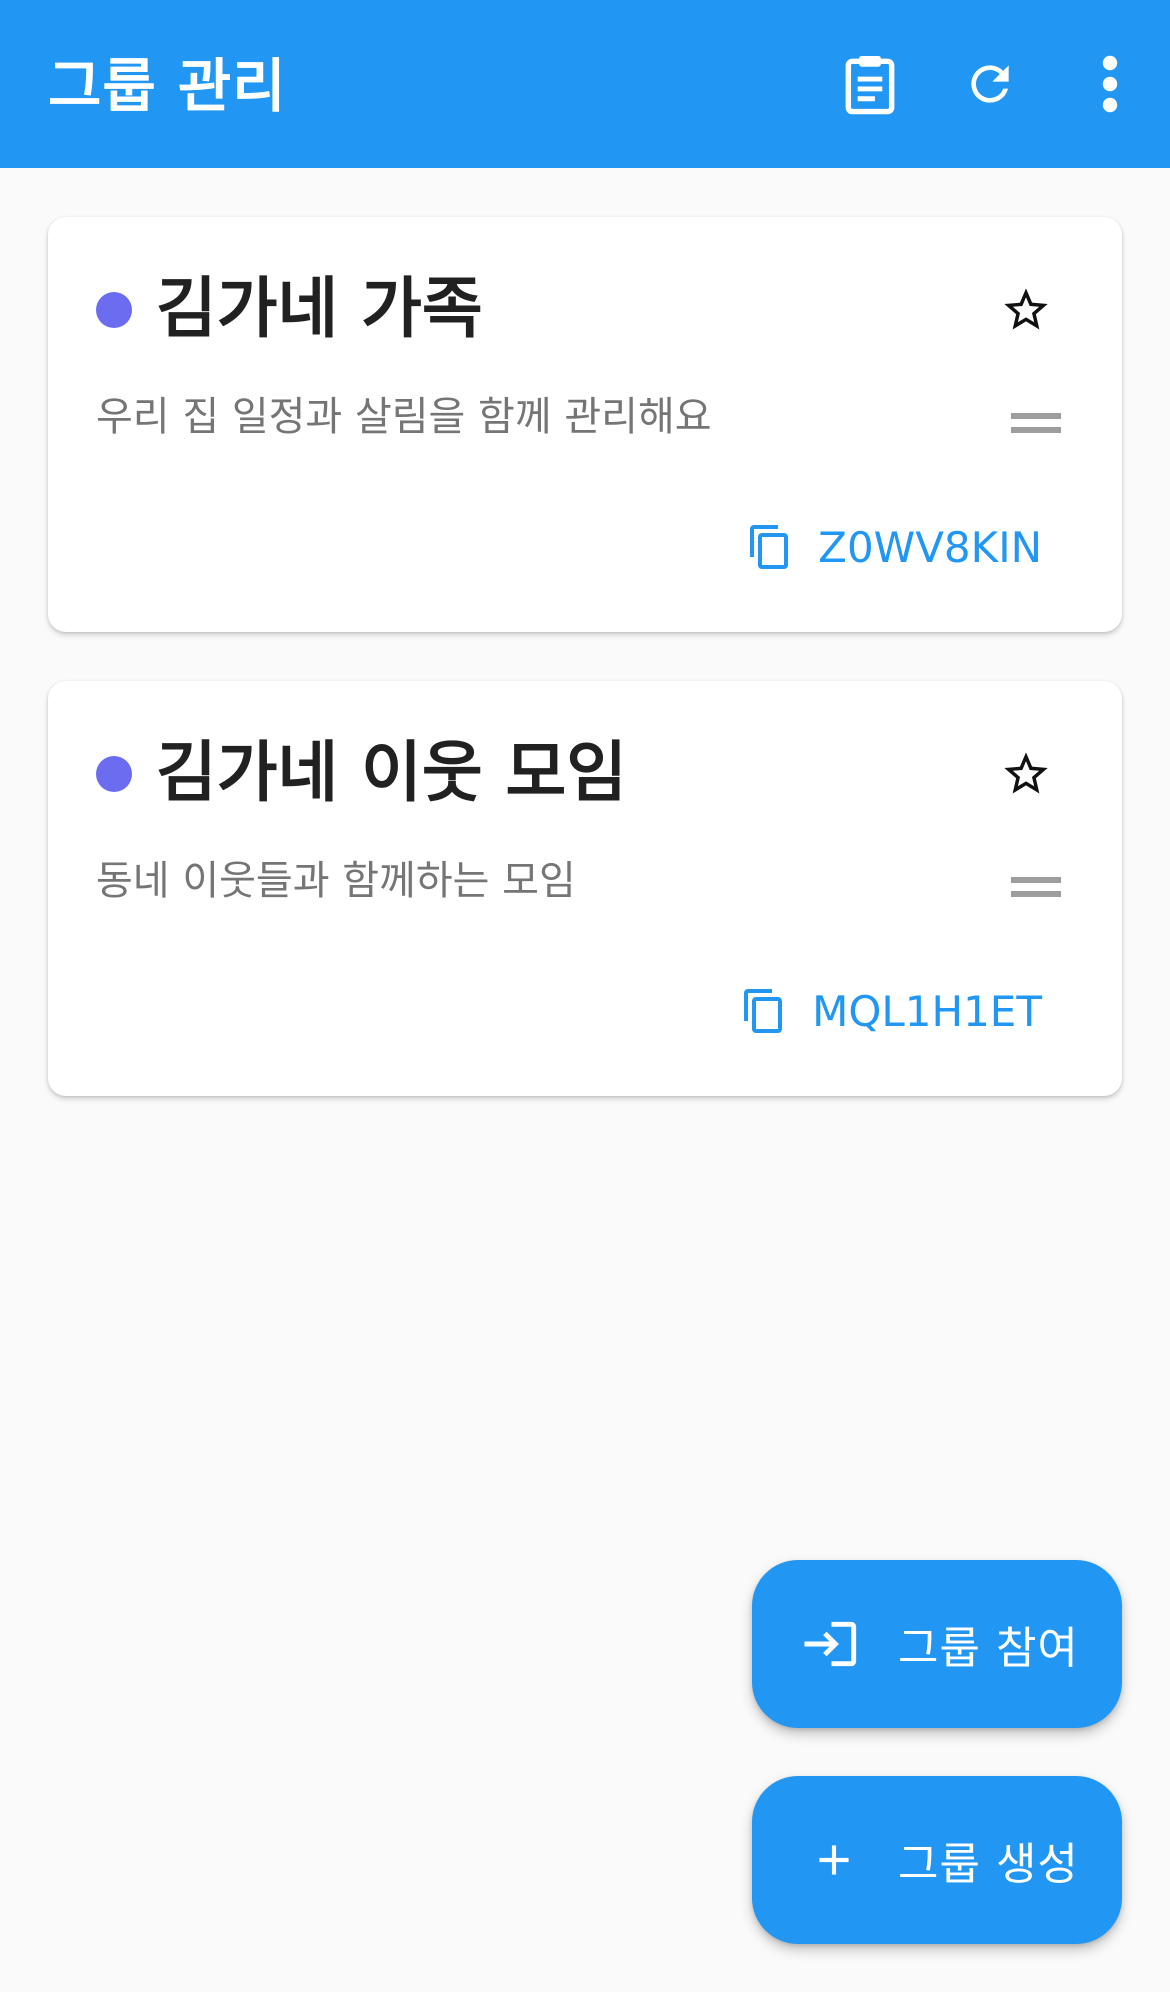  What do you see at coordinates (988, 1864) in the screenshot?
I see `create-group-label: 그룹 생성` at bounding box center [988, 1864].